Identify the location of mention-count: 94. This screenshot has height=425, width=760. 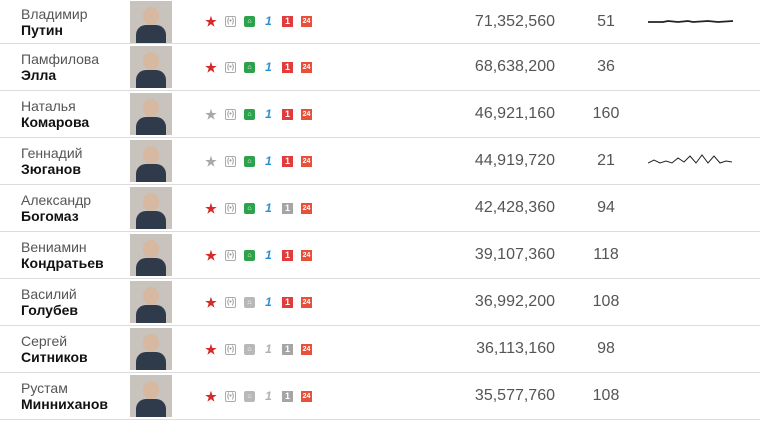
(606, 207).